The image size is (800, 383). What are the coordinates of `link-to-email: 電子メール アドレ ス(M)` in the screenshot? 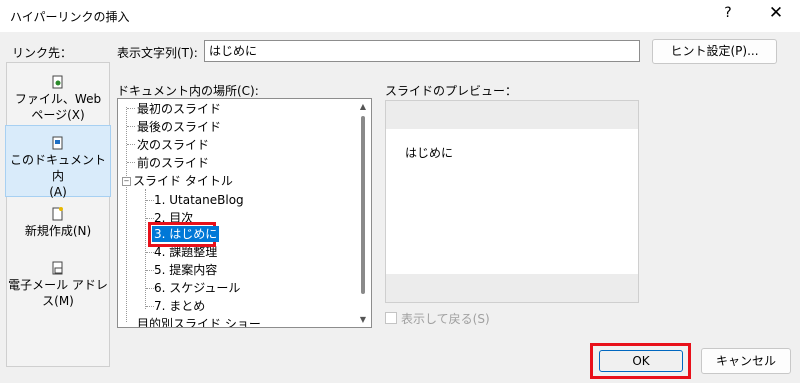 It's located at (58, 287).